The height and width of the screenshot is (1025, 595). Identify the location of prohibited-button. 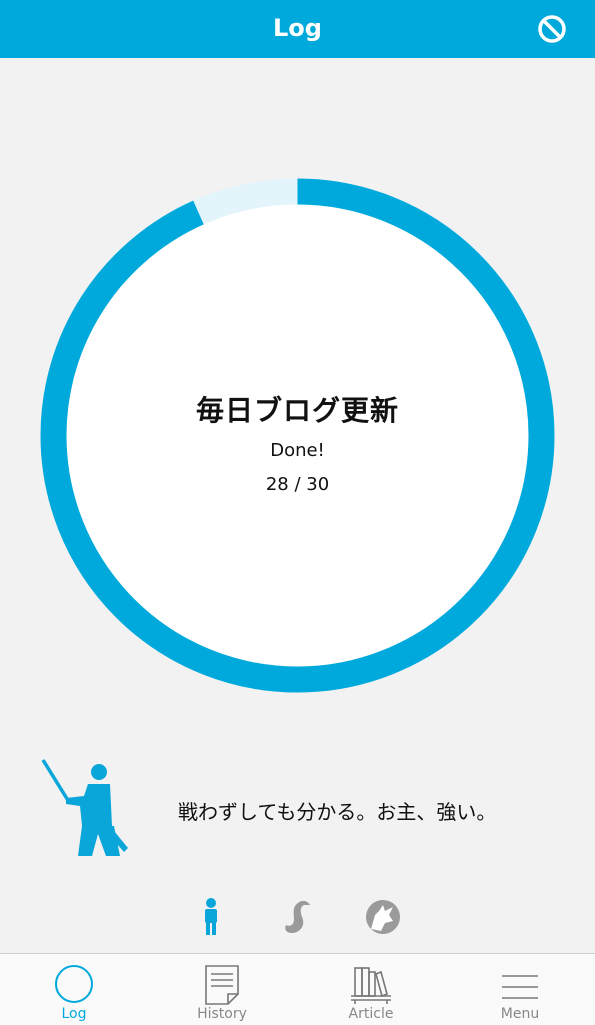
(552, 29).